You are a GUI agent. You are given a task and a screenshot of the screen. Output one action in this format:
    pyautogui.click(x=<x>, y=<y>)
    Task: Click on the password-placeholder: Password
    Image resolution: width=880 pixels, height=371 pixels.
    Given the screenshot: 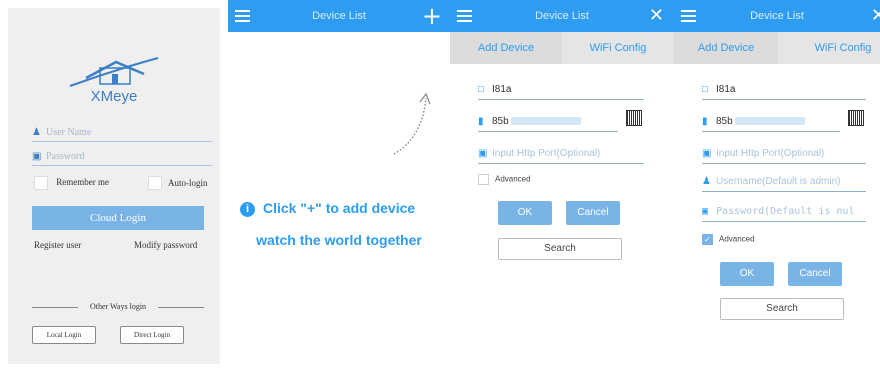 What is the action you would take?
    pyautogui.click(x=65, y=156)
    